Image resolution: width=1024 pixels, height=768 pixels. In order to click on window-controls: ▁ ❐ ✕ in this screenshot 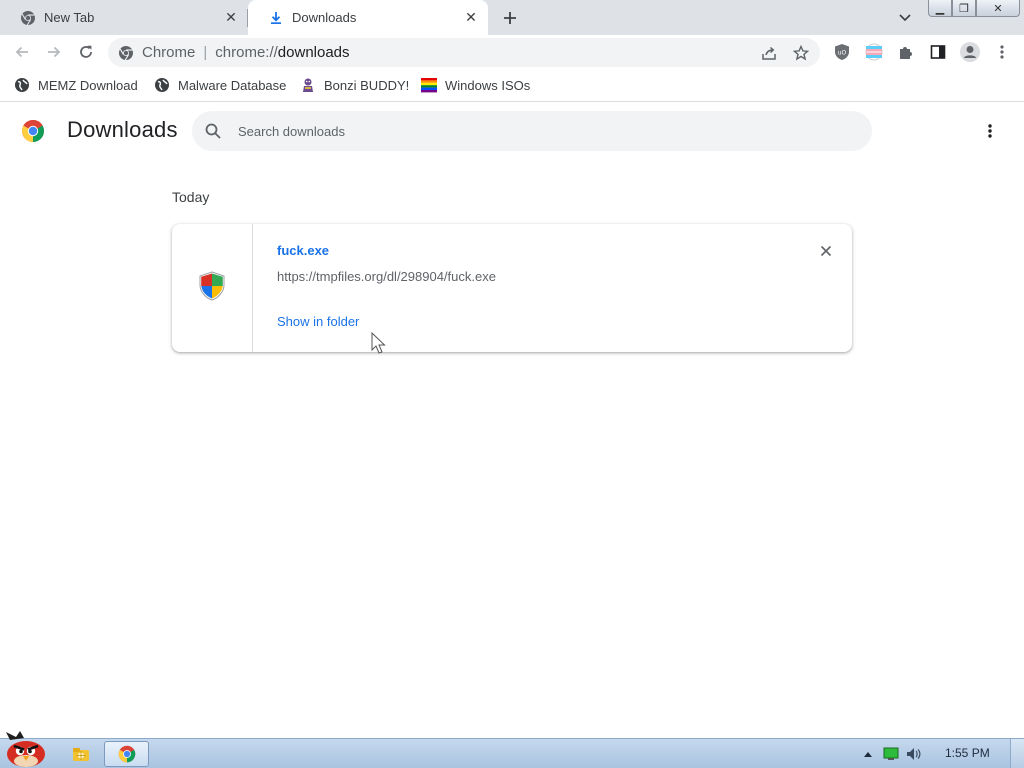, I will do `click(974, 8)`.